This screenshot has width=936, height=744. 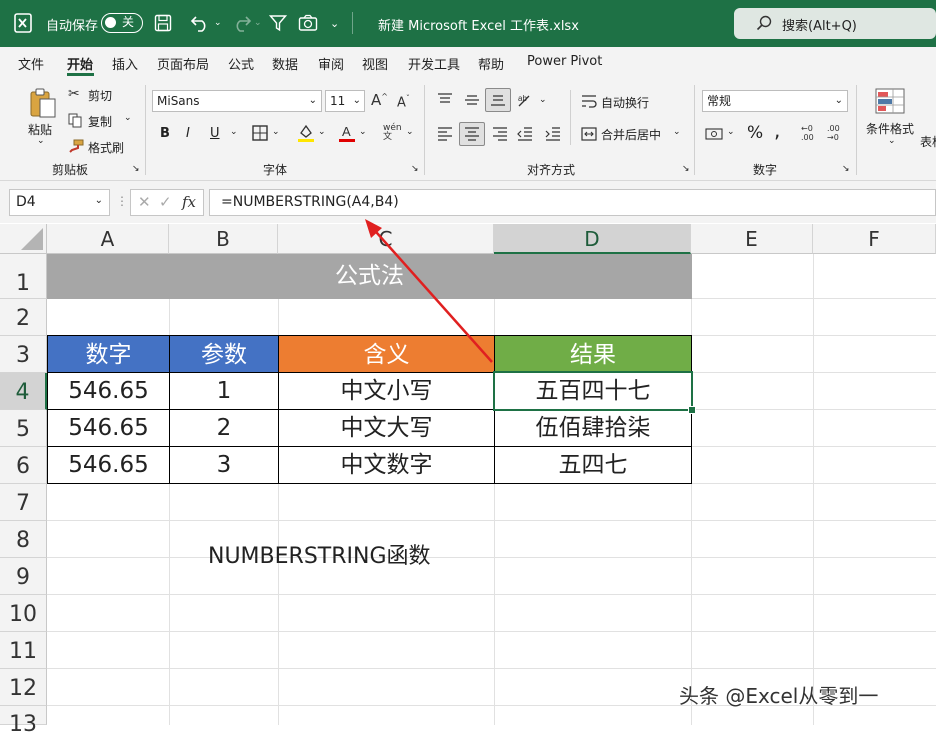 I want to click on tab-developer: 开发工具, so click(x=434, y=63).